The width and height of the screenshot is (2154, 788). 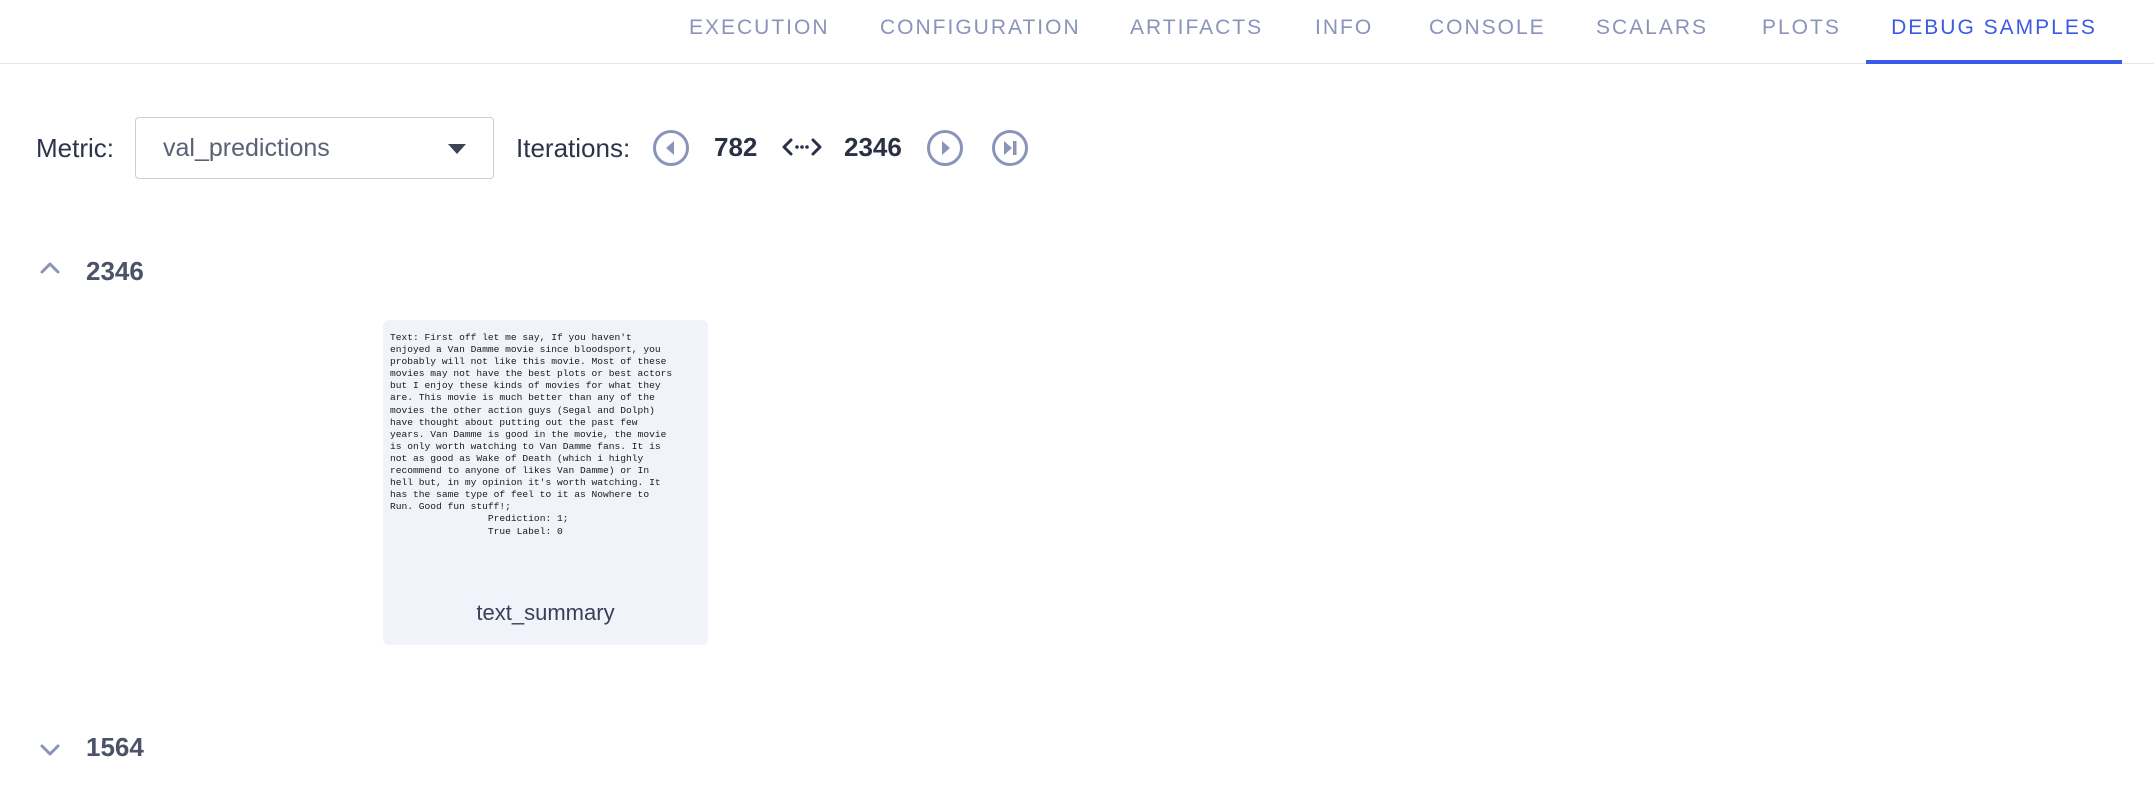 What do you see at coordinates (736, 147) in the screenshot?
I see `iteration-from: 782` at bounding box center [736, 147].